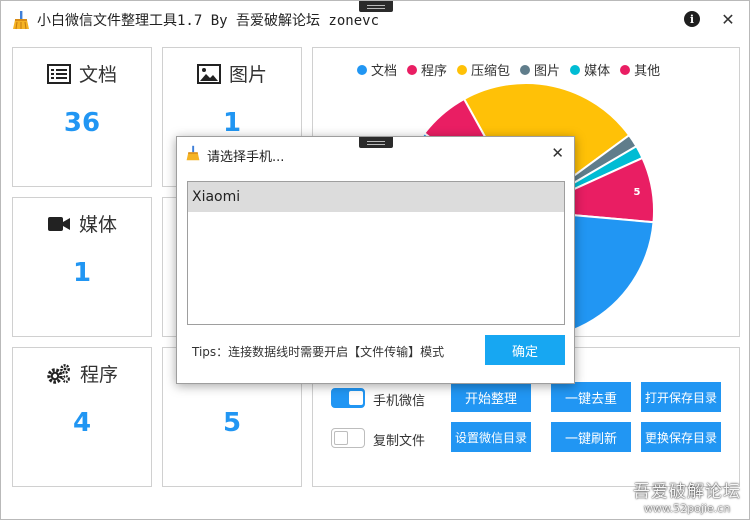 Image resolution: width=750 pixels, height=520 pixels. Describe the element at coordinates (637, 192) in the screenshot. I see `pie-data-label: 5` at that location.